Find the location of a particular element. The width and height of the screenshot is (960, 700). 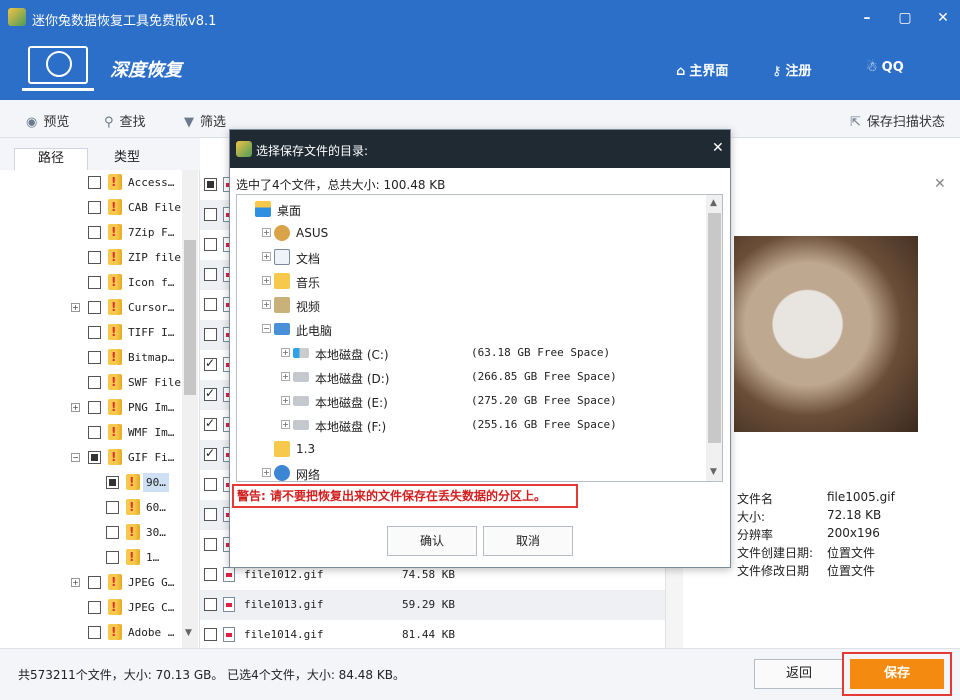

tree-scroll-thumb is located at coordinates (190, 317).